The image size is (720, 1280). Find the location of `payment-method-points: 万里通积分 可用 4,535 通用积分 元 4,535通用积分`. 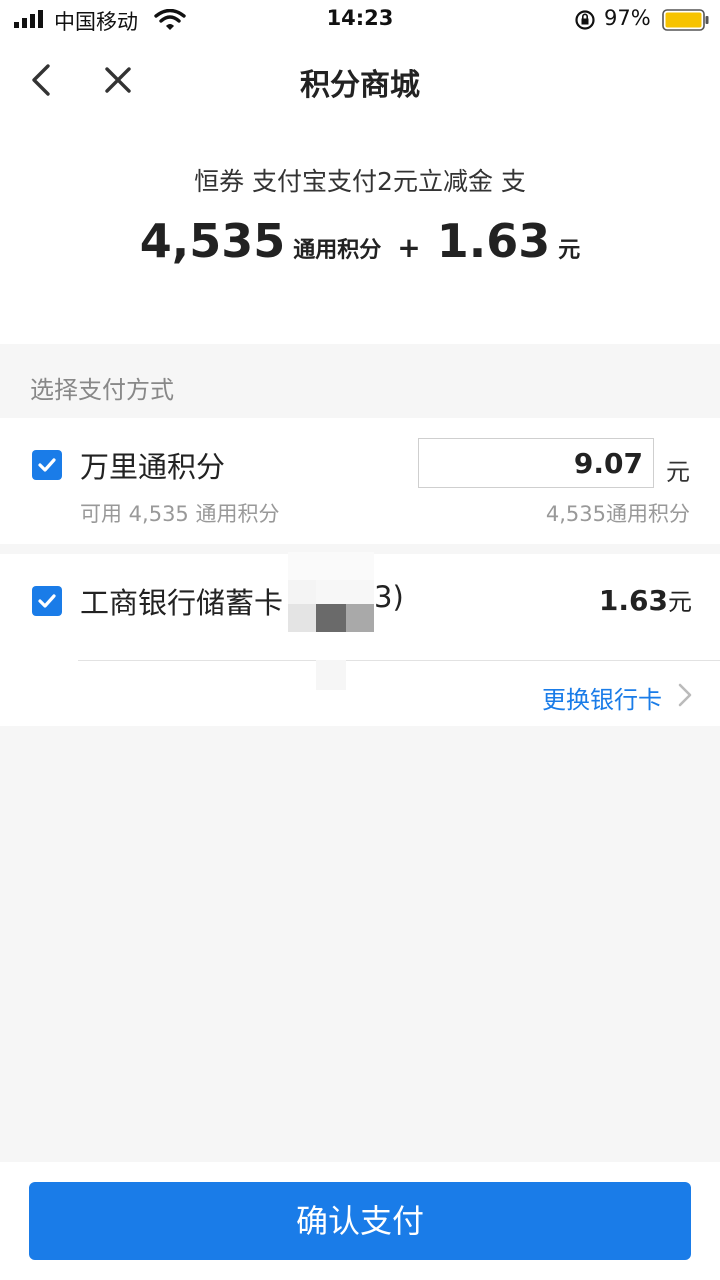

payment-method-points: 万里通积分 可用 4,535 通用积分 元 4,535通用积分 is located at coordinates (360, 481).